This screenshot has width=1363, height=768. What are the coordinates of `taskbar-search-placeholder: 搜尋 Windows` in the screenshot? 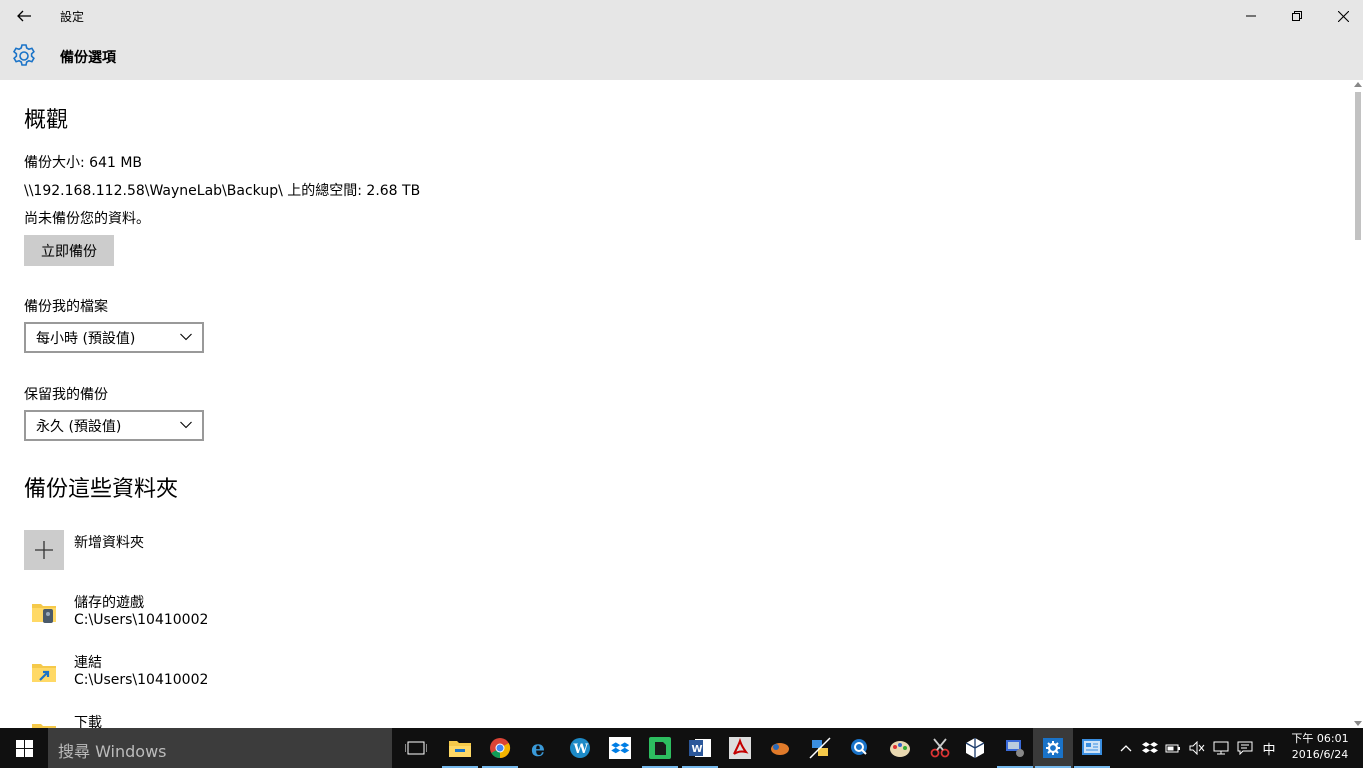 It's located at (112, 751).